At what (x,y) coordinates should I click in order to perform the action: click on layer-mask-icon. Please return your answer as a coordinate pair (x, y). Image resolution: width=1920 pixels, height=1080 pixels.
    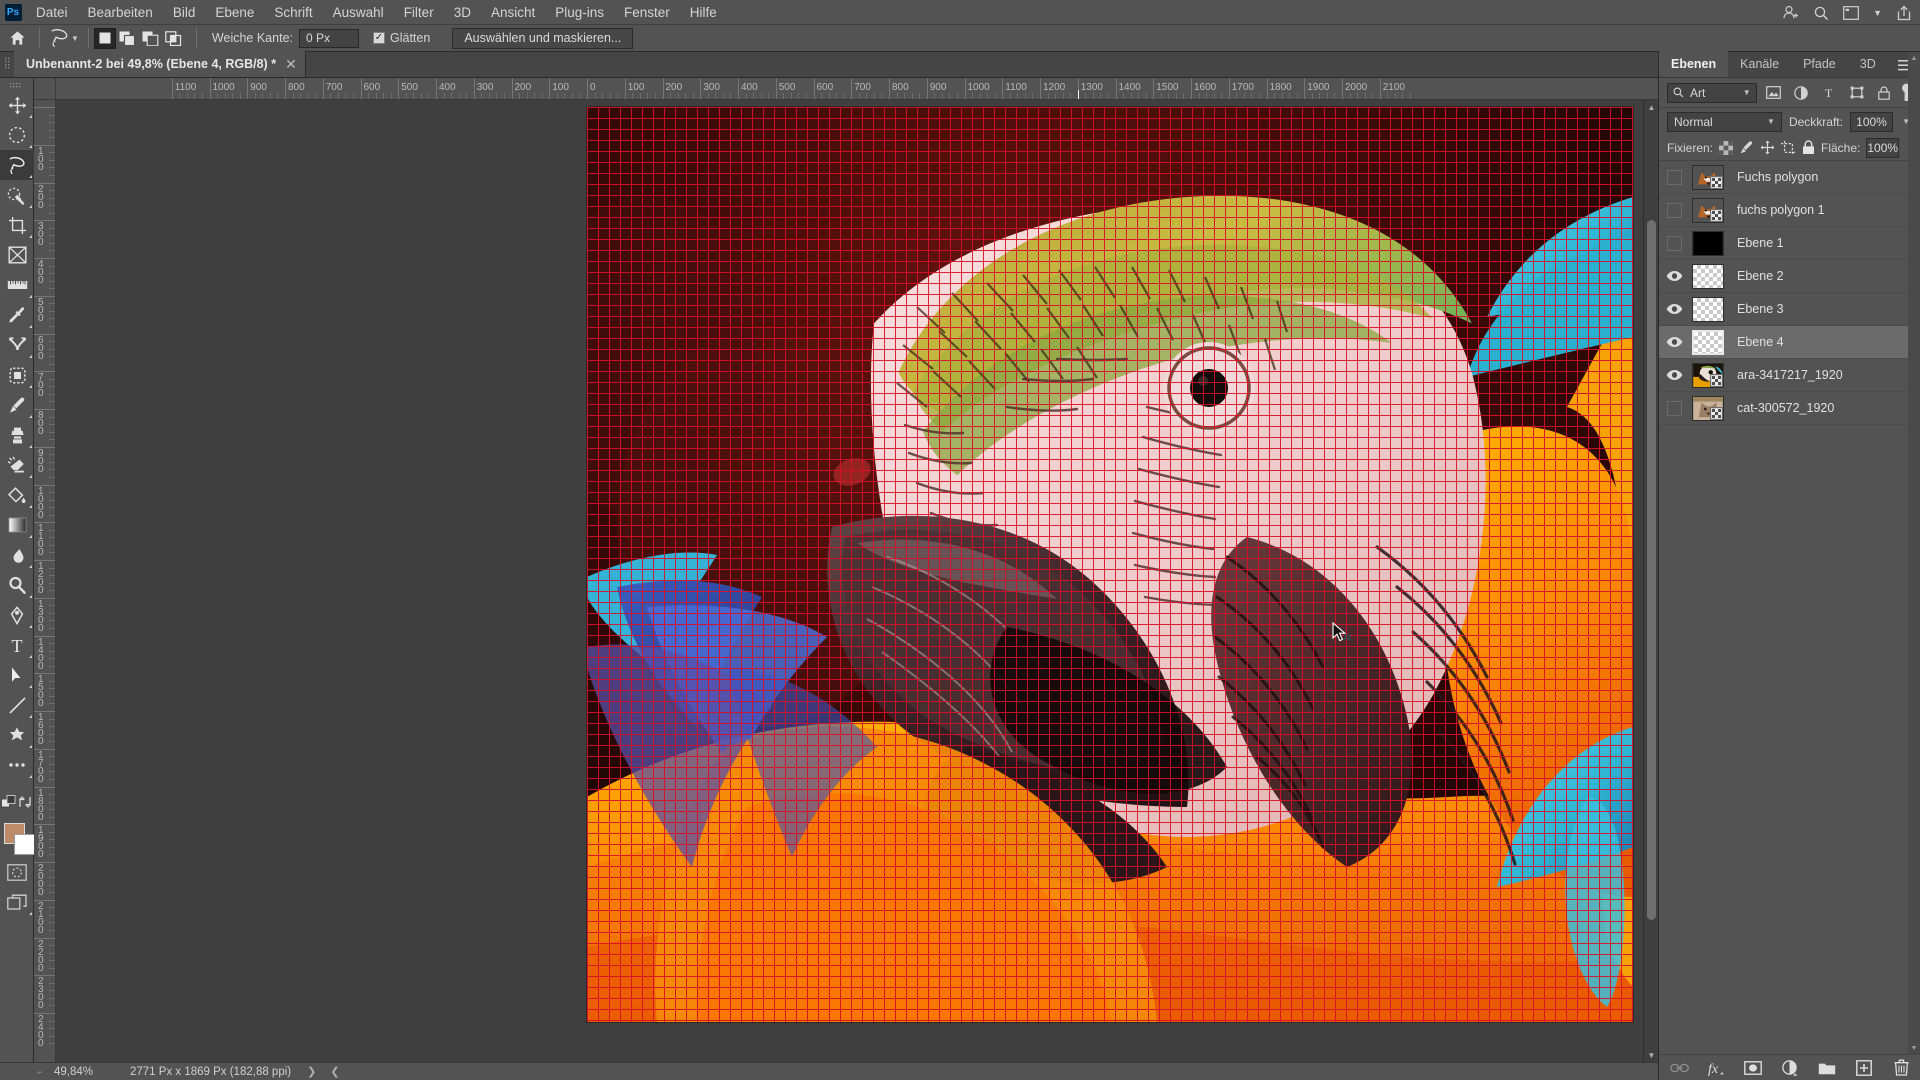
    Looking at the image, I should click on (1753, 1068).